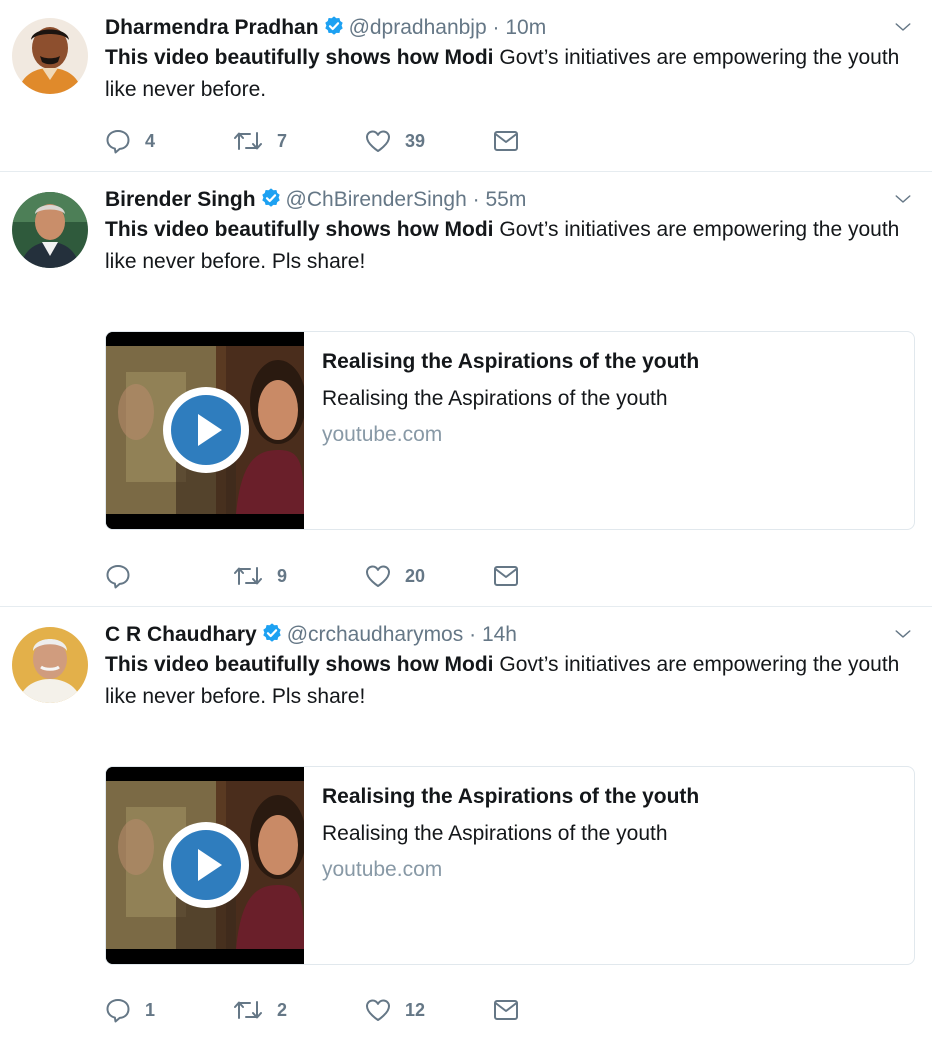 This screenshot has width=932, height=1037. I want to click on like-count: 12, so click(415, 1009).